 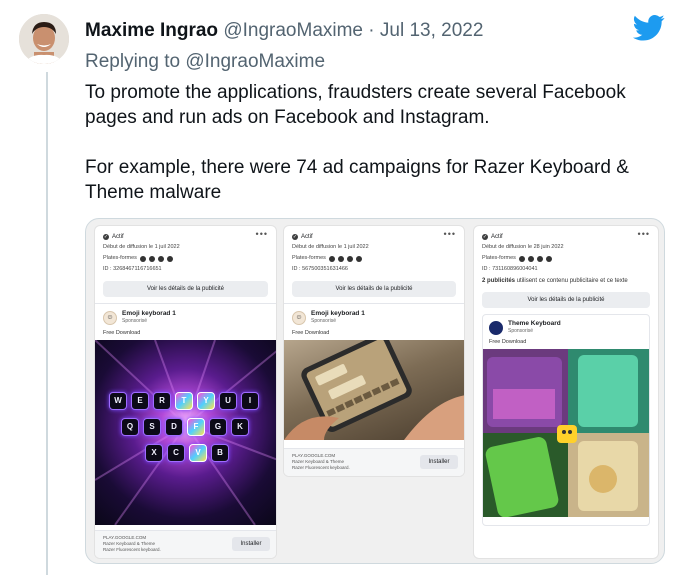 I want to click on keyboard-key-r: R, so click(x=162, y=401).